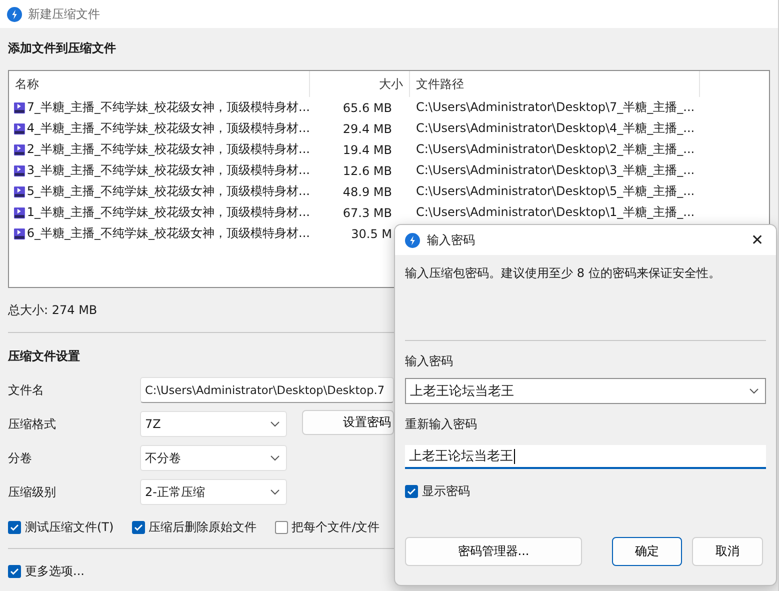 The width and height of the screenshot is (779, 591). Describe the element at coordinates (53, 310) in the screenshot. I see `total-size: 总大小: 274 MB` at that location.